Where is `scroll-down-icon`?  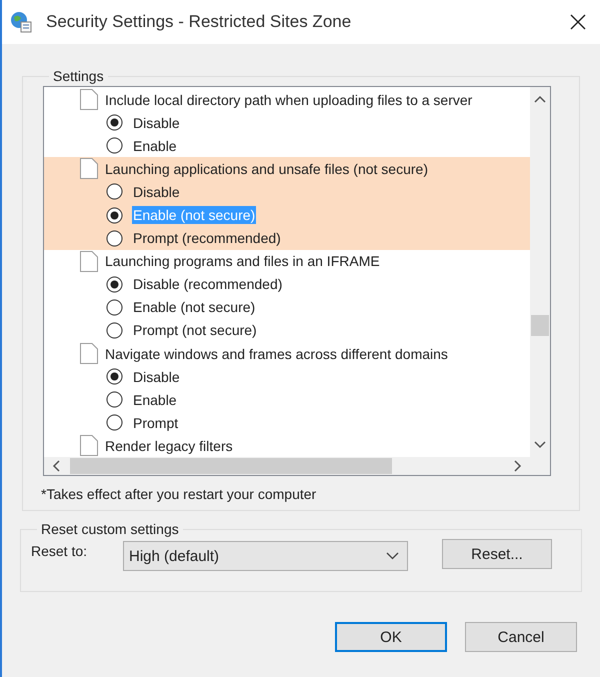
scroll-down-icon is located at coordinates (540, 445).